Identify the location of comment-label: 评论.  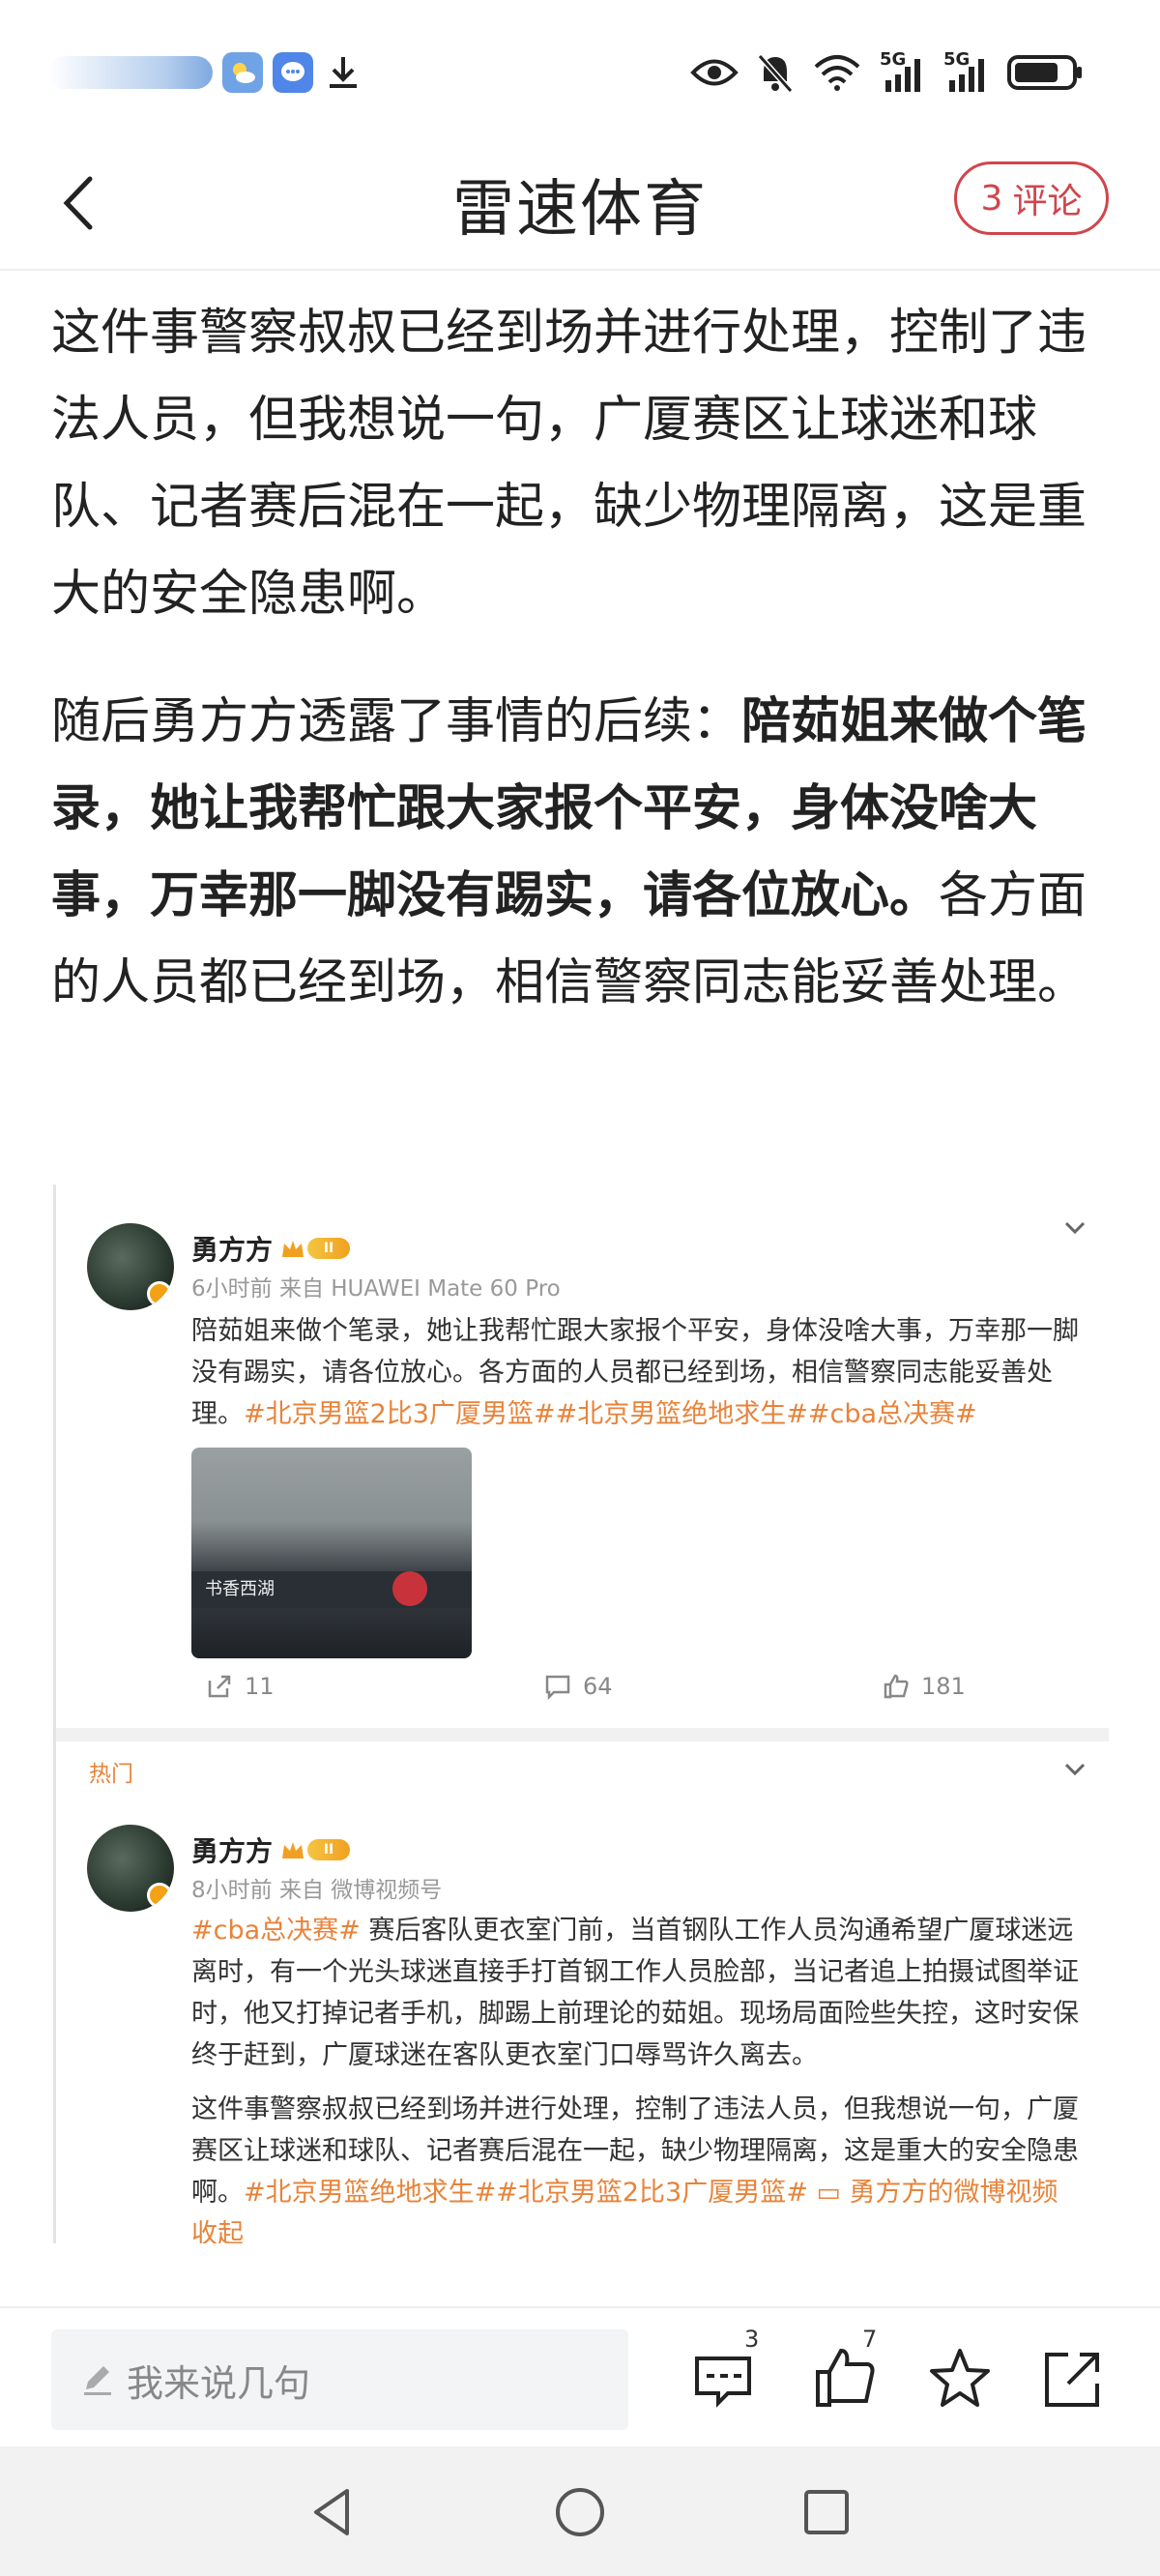
(1048, 201).